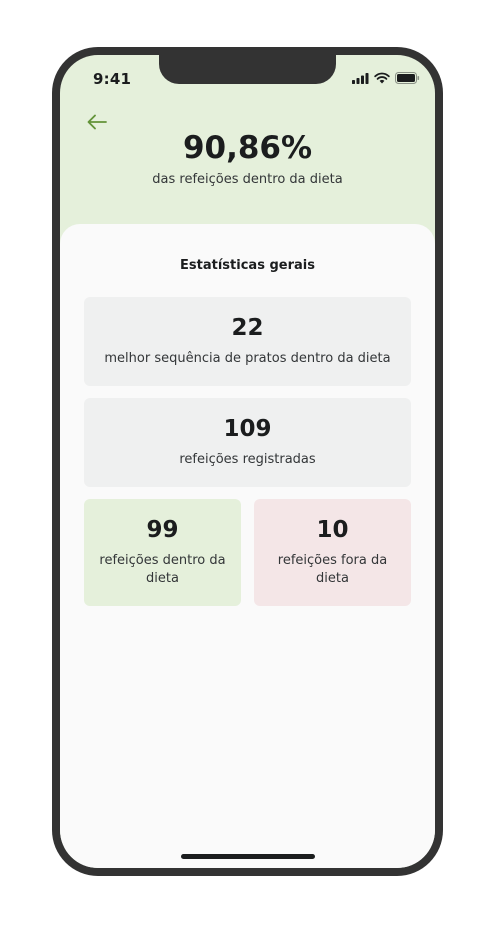 This screenshot has height=926, width=497. I want to click on status-icons, so click(386, 77).